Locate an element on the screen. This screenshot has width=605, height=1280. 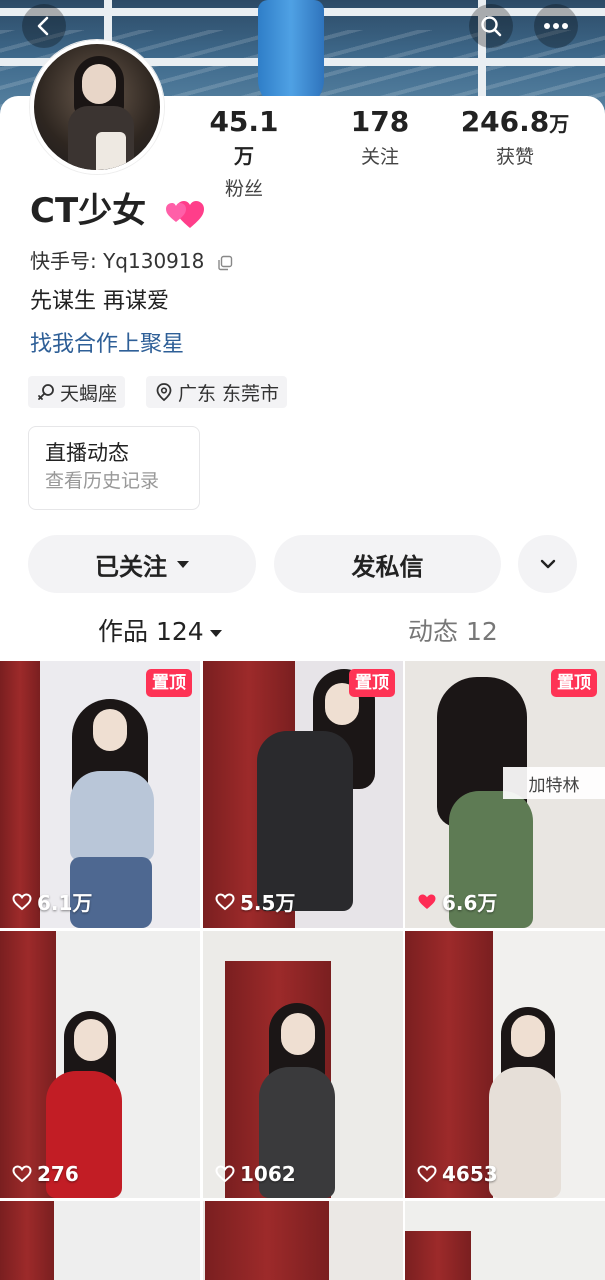
video-likes-count: 1062 is located at coordinates (268, 1174).